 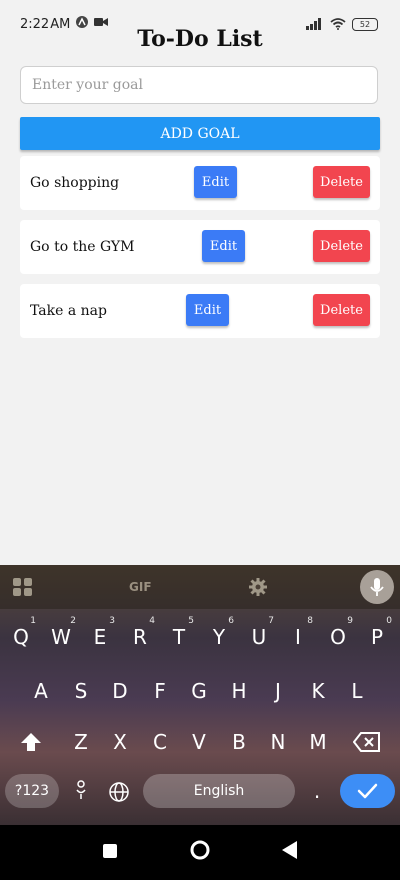 I want to click on back-triangle-icon, so click(x=290, y=852).